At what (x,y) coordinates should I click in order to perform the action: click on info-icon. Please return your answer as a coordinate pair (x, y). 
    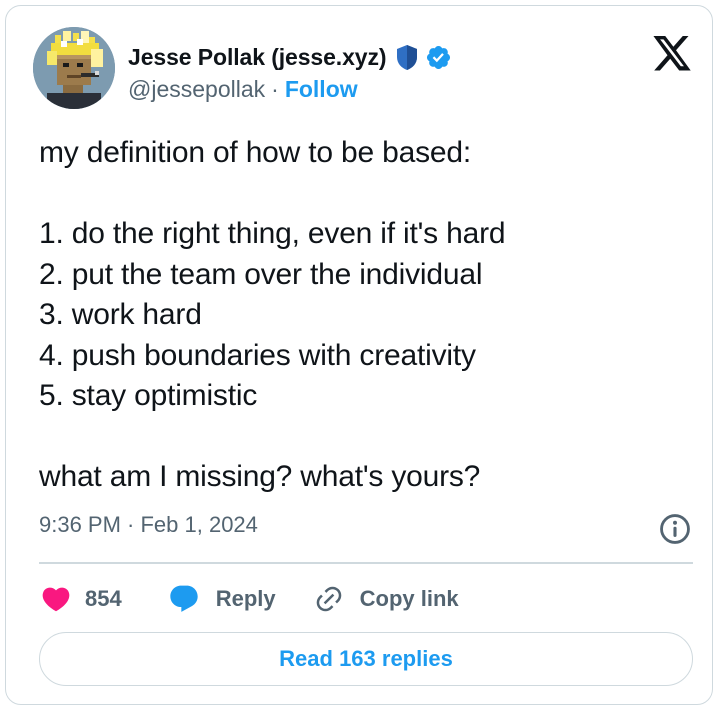
    Looking at the image, I should click on (675, 529).